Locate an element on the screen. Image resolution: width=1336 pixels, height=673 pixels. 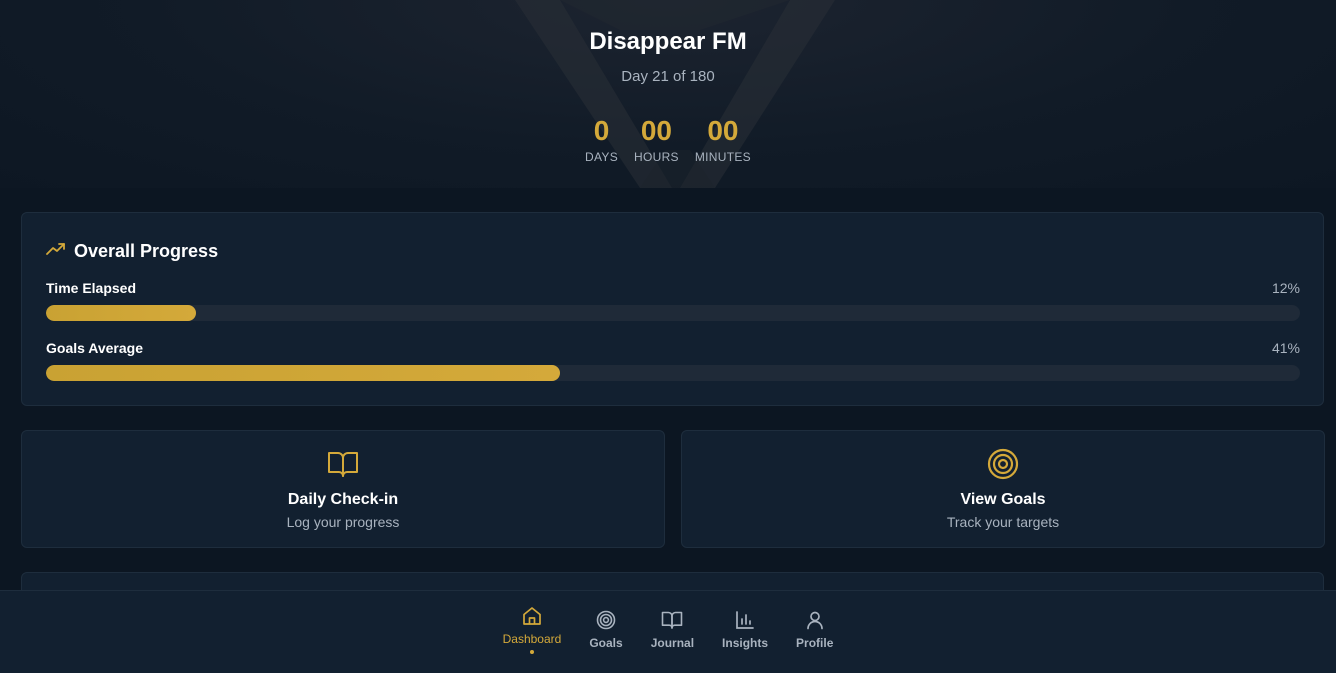
nav-item-goals: Goals is located at coordinates (605, 641).